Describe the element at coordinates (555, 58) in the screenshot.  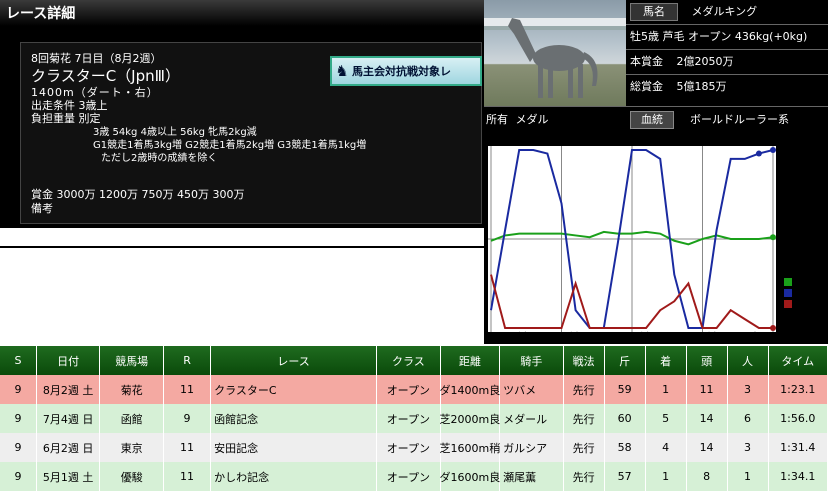
I see `horse-image` at that location.